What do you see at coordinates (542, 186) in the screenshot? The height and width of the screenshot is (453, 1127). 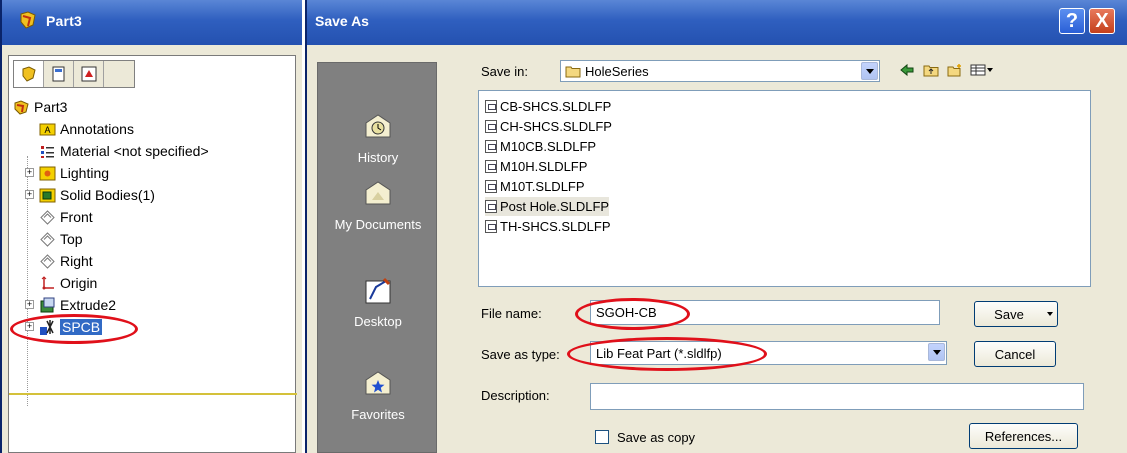 I see `file-name-text: M10T.SLDLFP` at bounding box center [542, 186].